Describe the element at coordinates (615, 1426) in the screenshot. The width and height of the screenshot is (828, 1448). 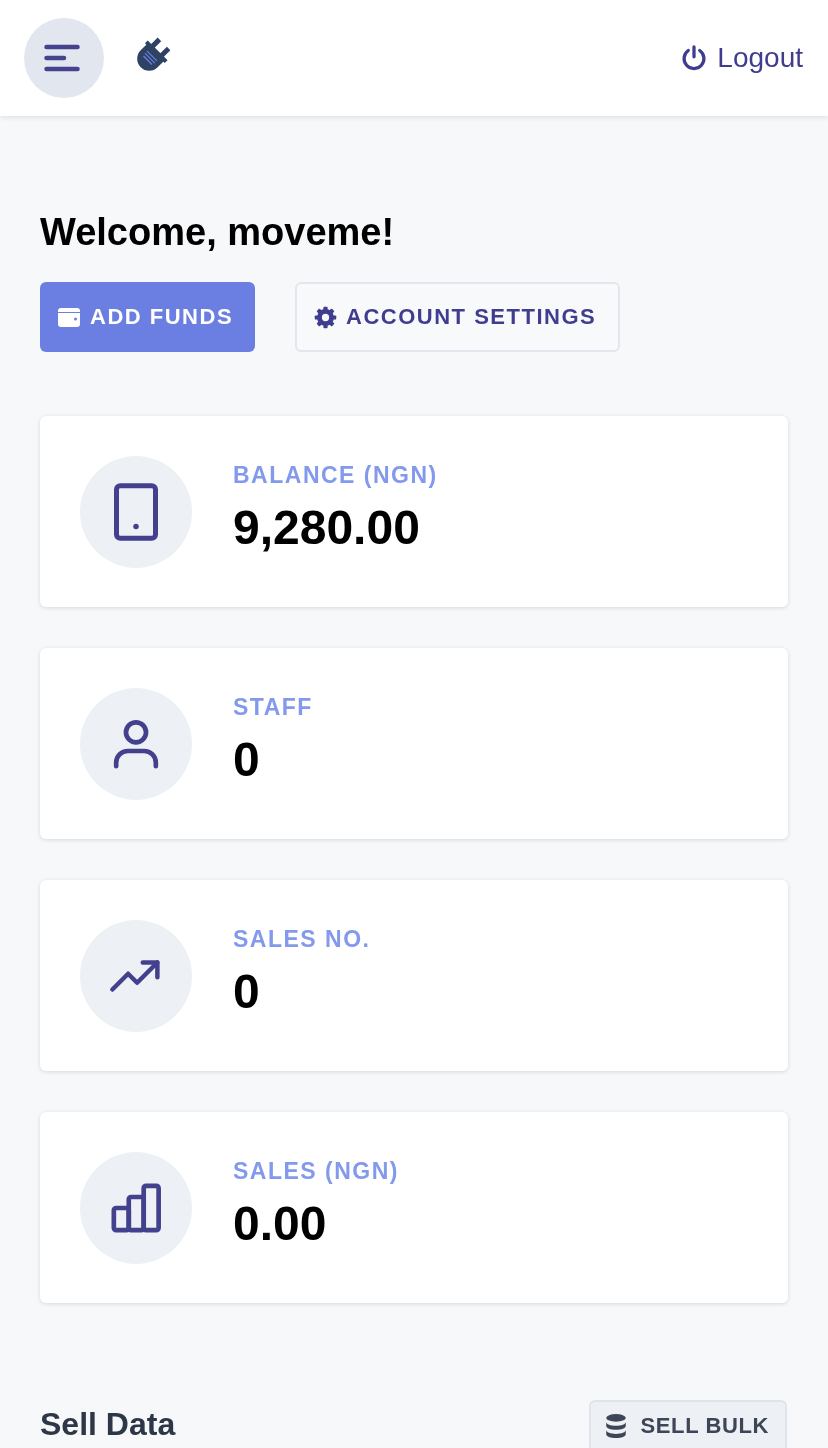
I see `database-icon` at that location.